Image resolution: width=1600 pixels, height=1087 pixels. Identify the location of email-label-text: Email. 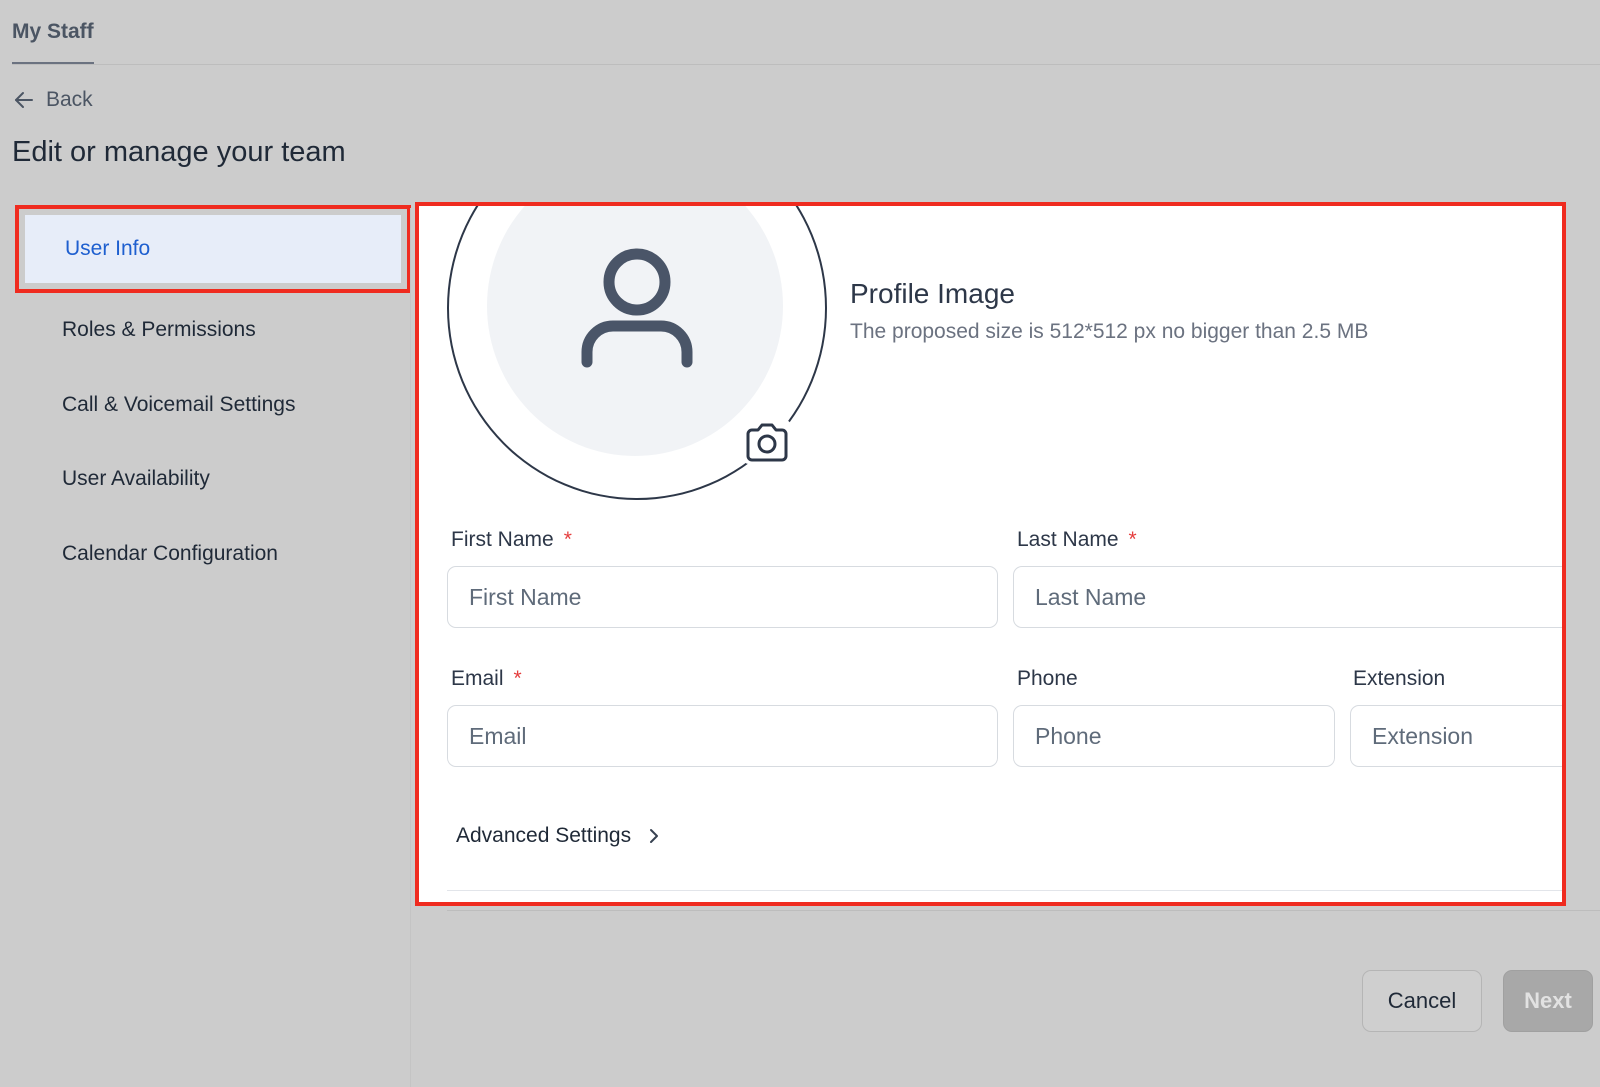
(477, 678).